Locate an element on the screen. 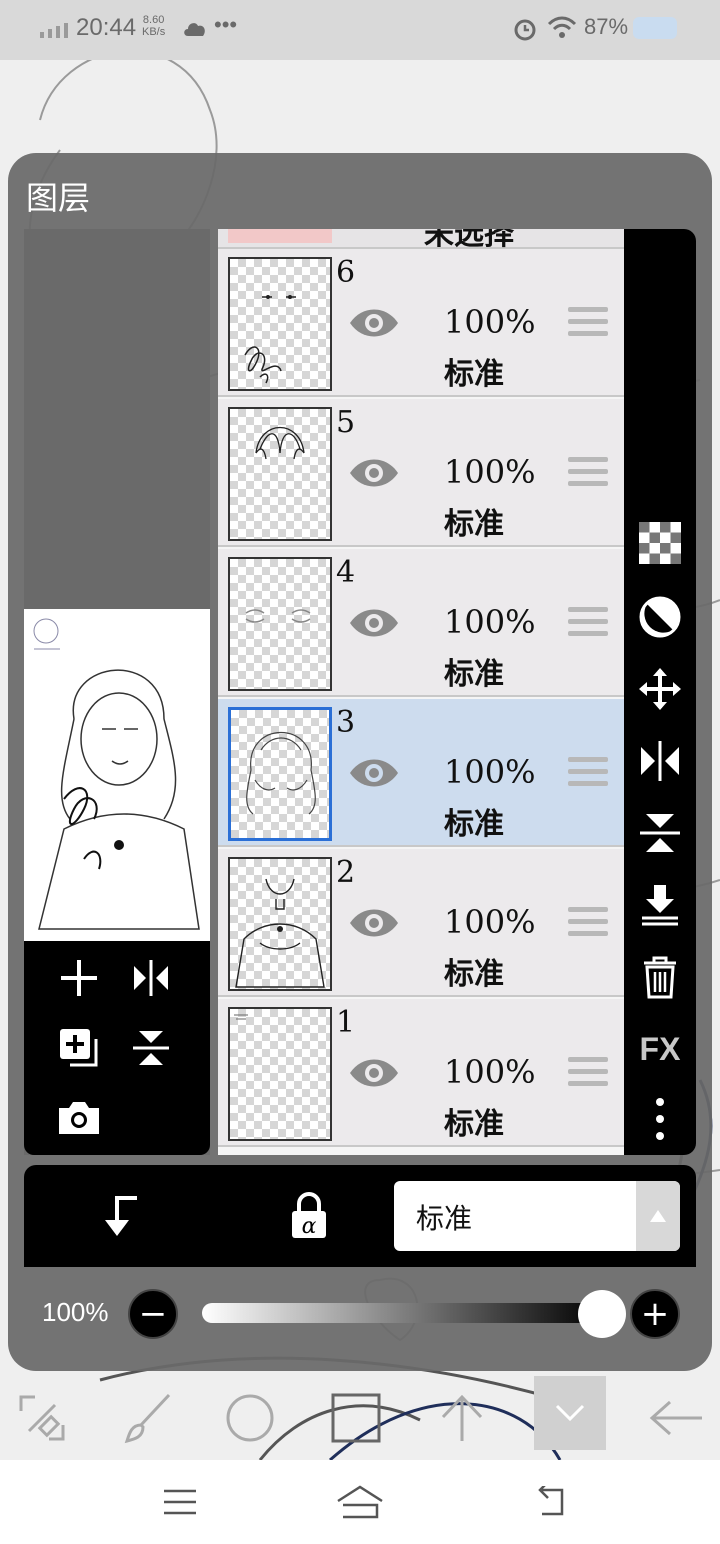  drawing-toolbar is located at coordinates (360, 1418).